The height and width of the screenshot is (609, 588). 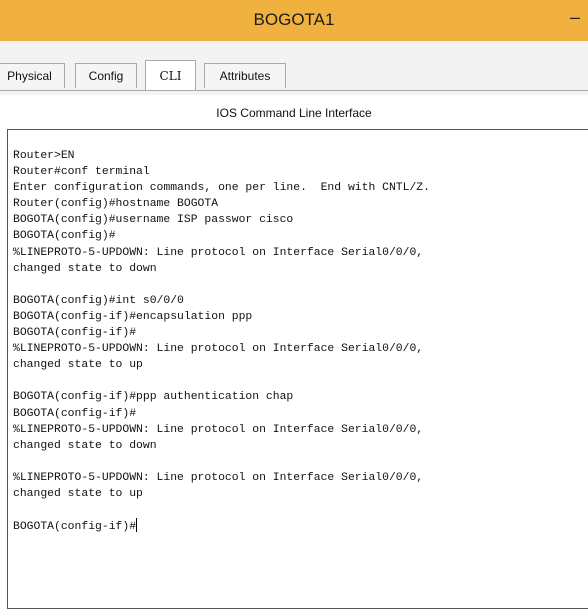 I want to click on terminal-line: BOGOTA(config)#, so click(x=64, y=236).